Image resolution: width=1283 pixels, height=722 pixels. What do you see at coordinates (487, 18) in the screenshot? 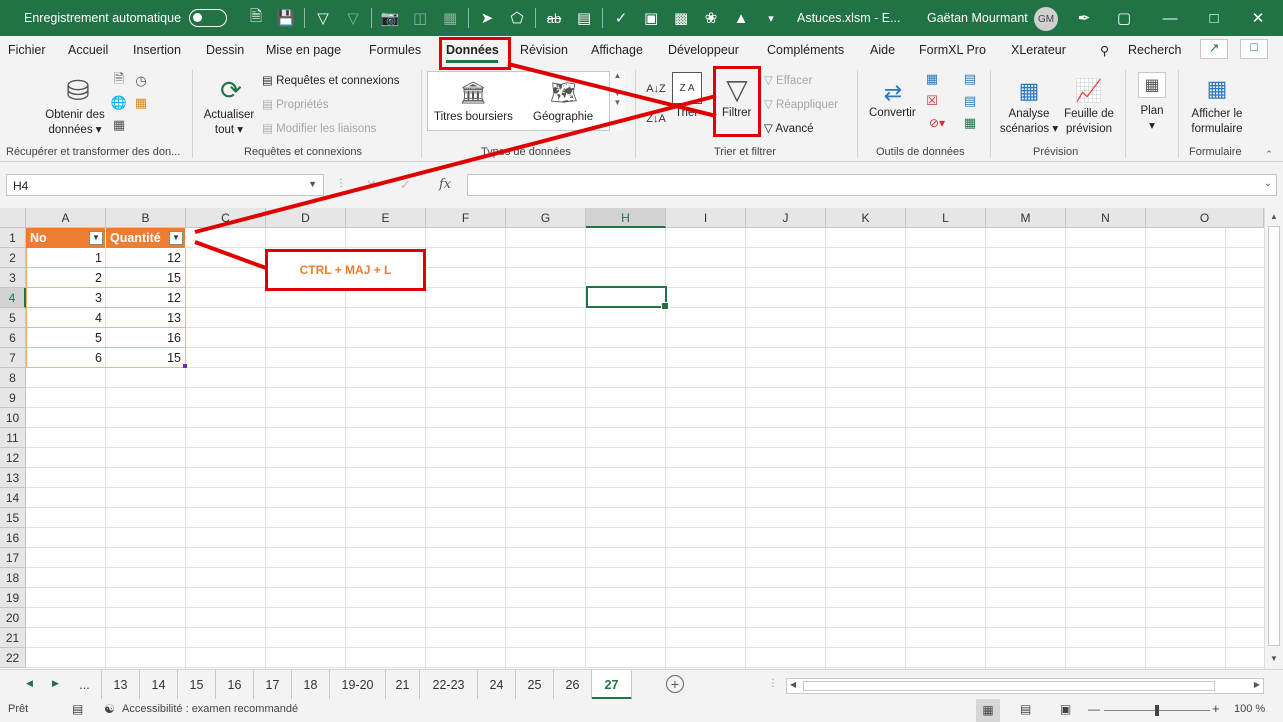
I see `select-cursor-icon: ➤` at bounding box center [487, 18].